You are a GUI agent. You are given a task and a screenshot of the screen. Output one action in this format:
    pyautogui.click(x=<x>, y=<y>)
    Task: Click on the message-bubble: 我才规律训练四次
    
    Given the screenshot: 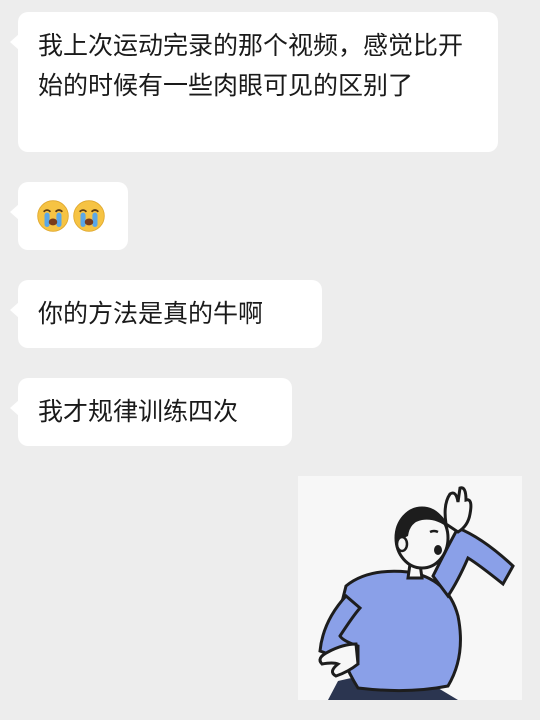 What is the action you would take?
    pyautogui.click(x=151, y=412)
    